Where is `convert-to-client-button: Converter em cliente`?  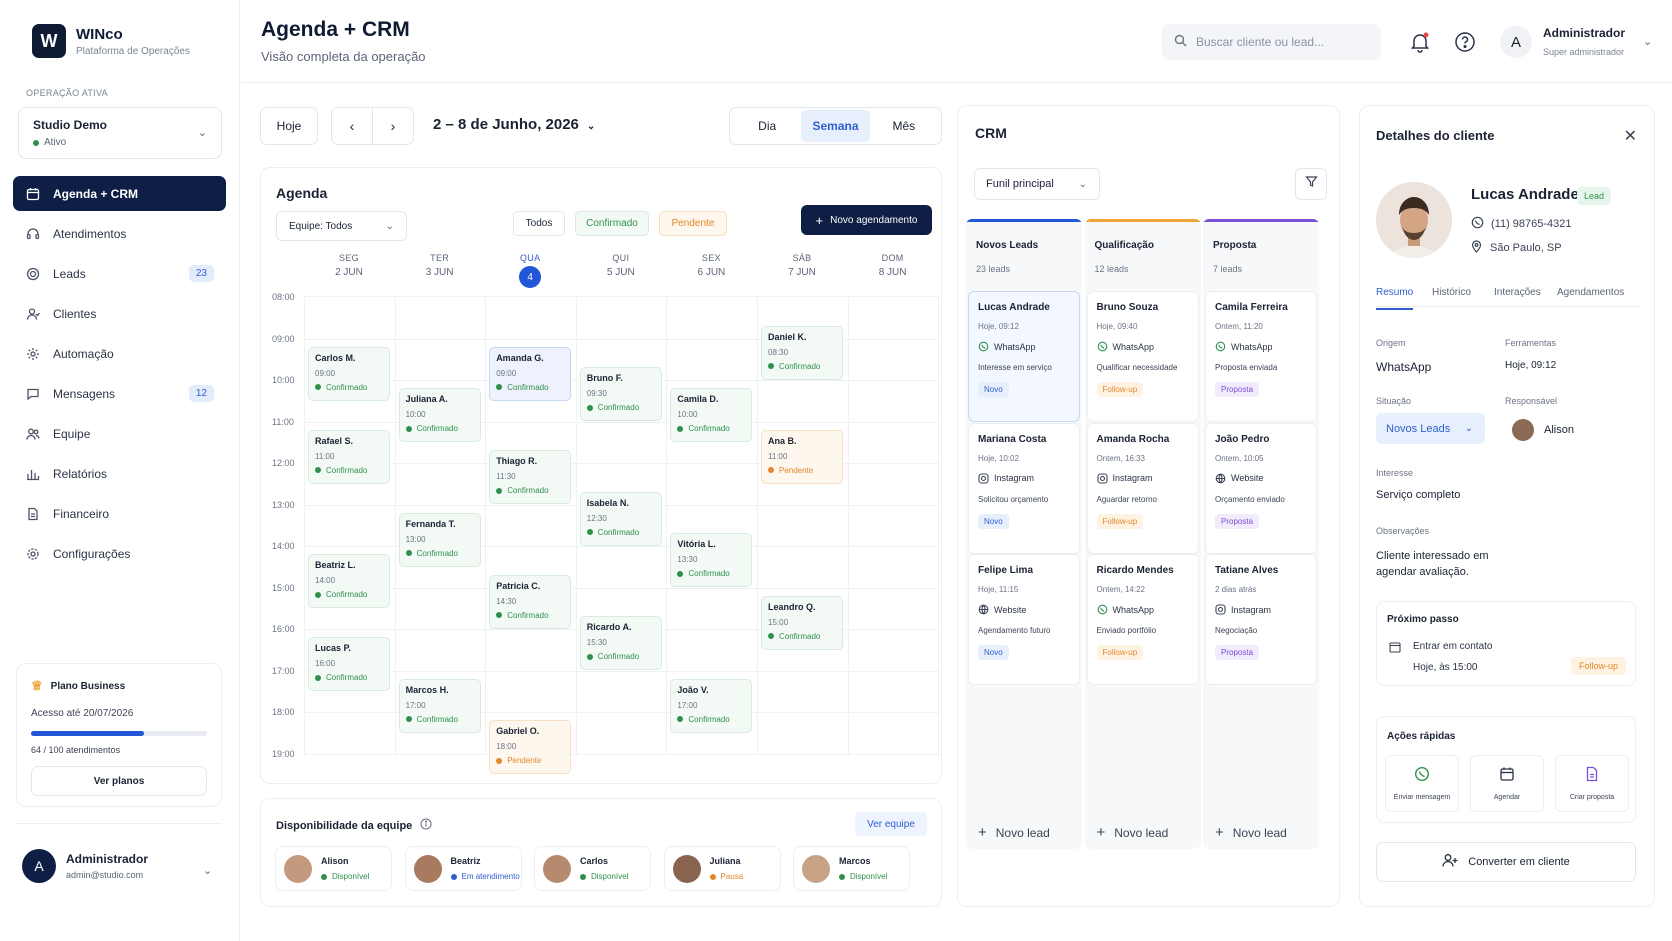 convert-to-client-button: Converter em cliente is located at coordinates (1506, 862).